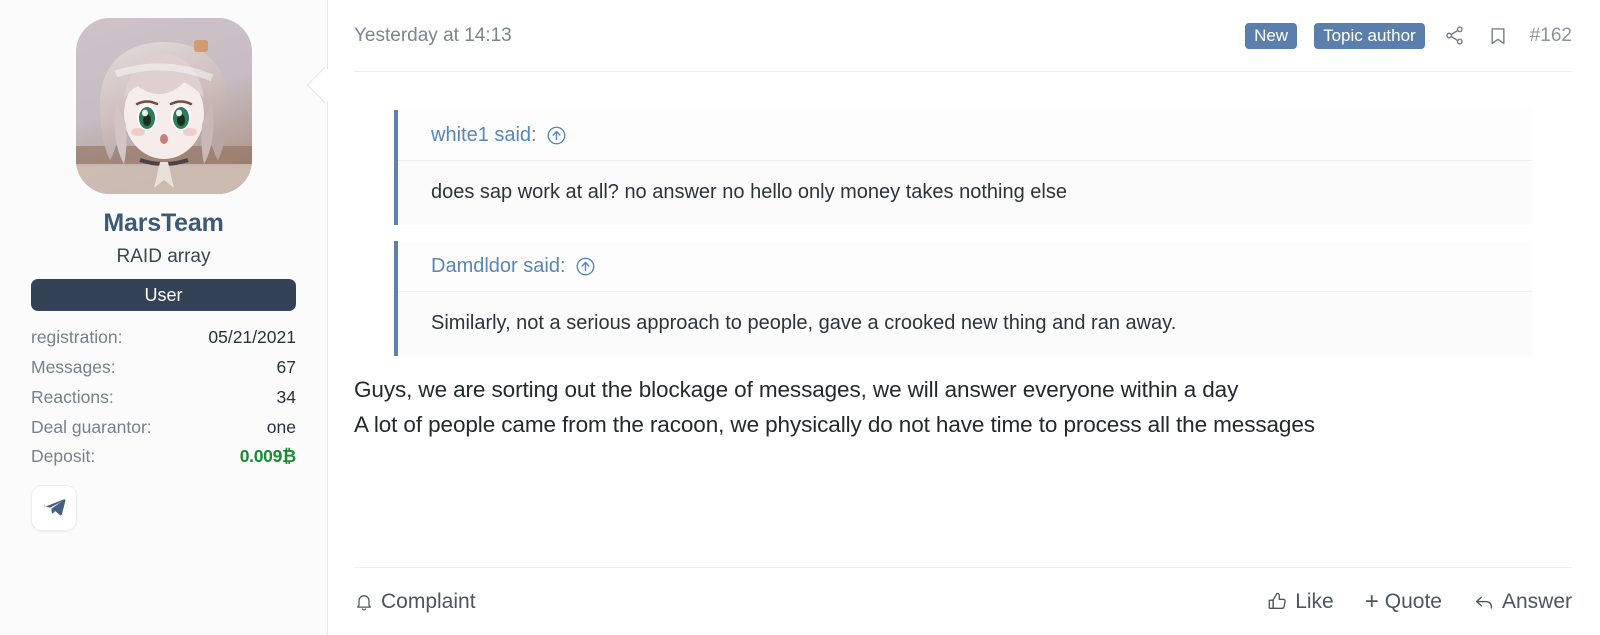 This screenshot has width=1600, height=635. What do you see at coordinates (1413, 601) in the screenshot?
I see `quote-label: Quote` at bounding box center [1413, 601].